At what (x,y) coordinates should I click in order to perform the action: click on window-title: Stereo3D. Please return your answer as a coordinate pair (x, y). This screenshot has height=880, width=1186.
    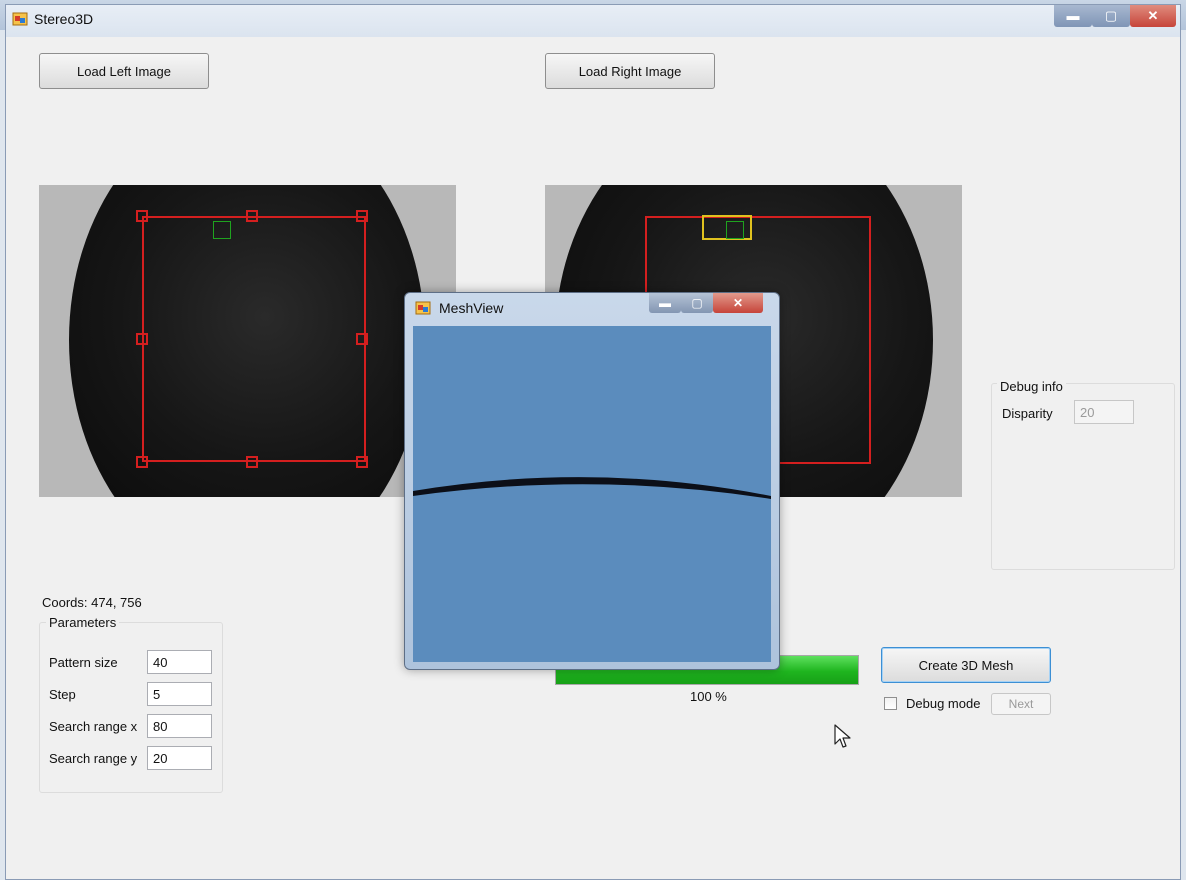
    Looking at the image, I should click on (64, 19).